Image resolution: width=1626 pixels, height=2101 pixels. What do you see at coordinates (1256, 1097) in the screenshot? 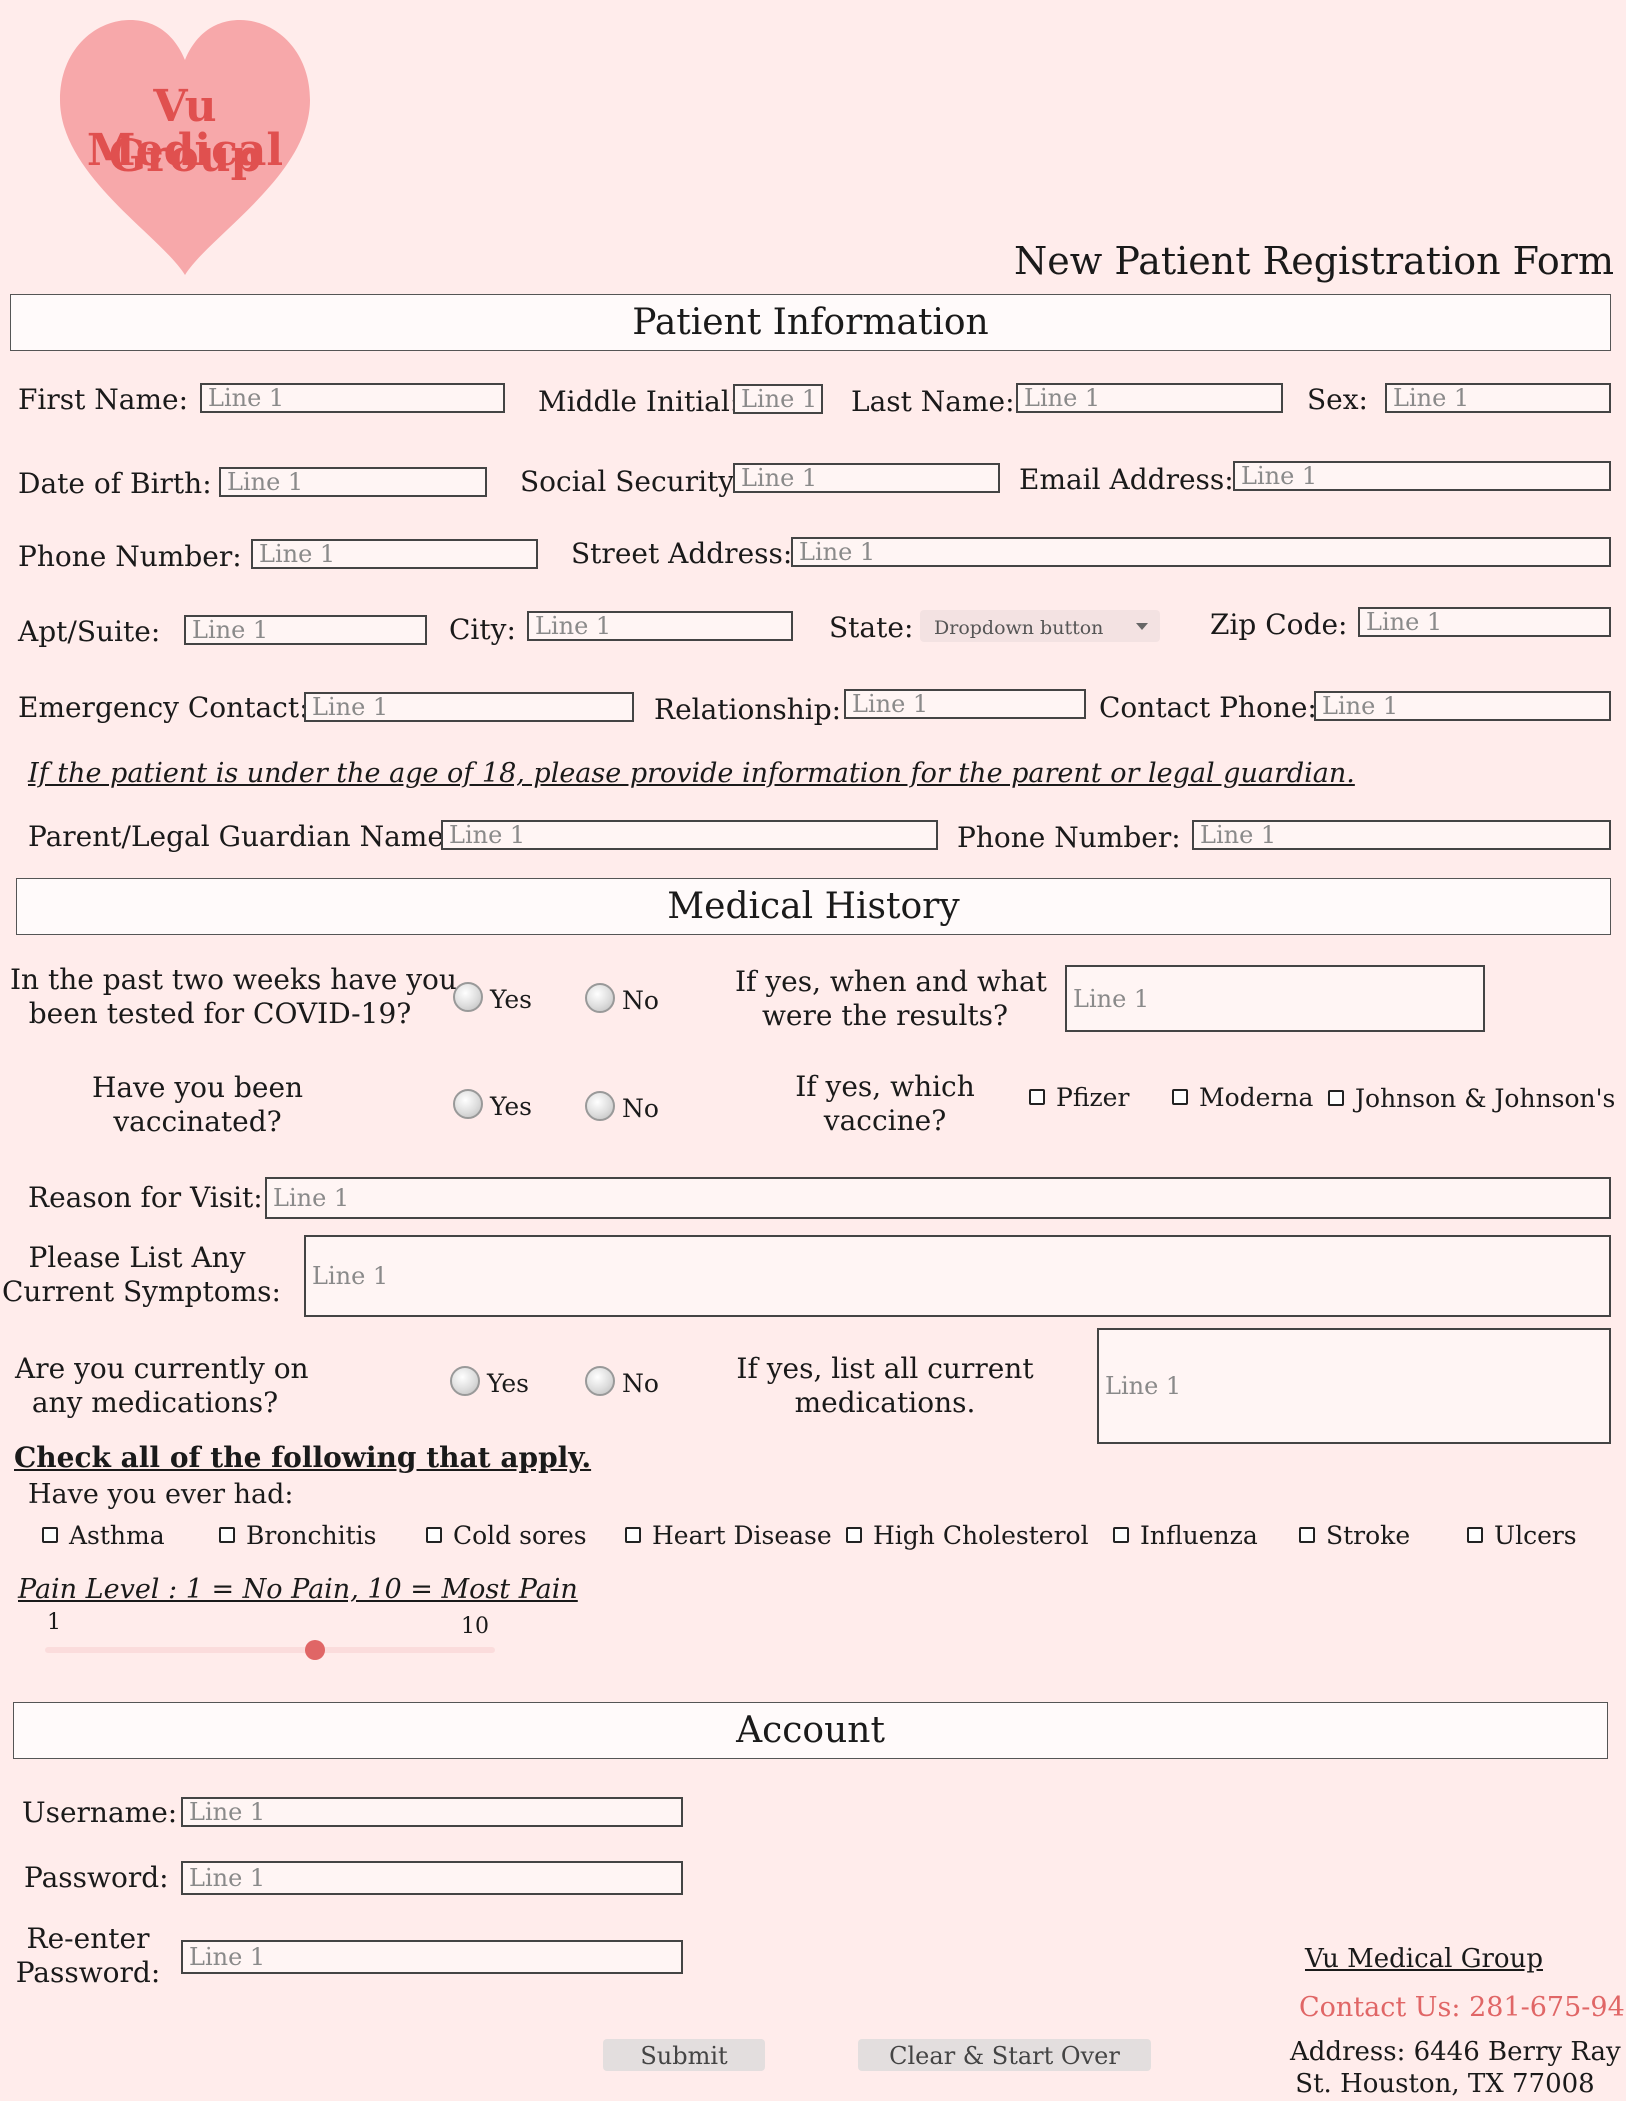
I see `vaccine-moderna-label: Moderna` at bounding box center [1256, 1097].